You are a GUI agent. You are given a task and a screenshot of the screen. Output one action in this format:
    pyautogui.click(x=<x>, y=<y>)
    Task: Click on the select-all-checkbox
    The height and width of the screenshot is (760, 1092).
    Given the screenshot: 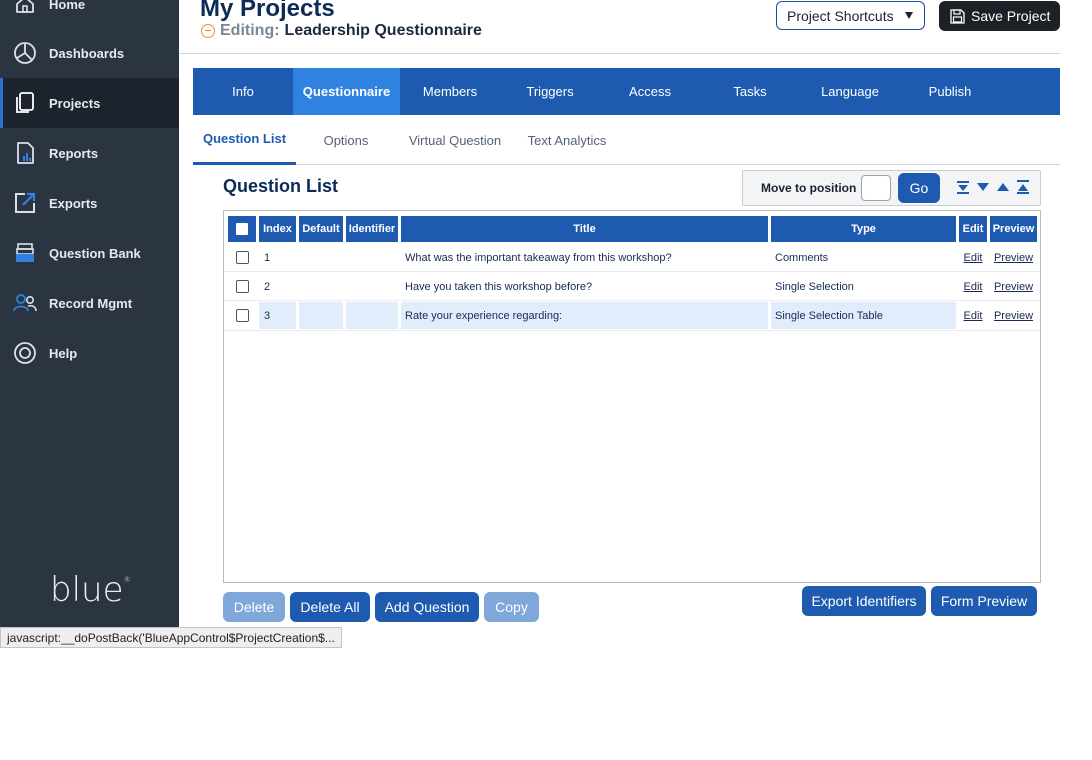 What is the action you would take?
    pyautogui.click(x=242, y=229)
    